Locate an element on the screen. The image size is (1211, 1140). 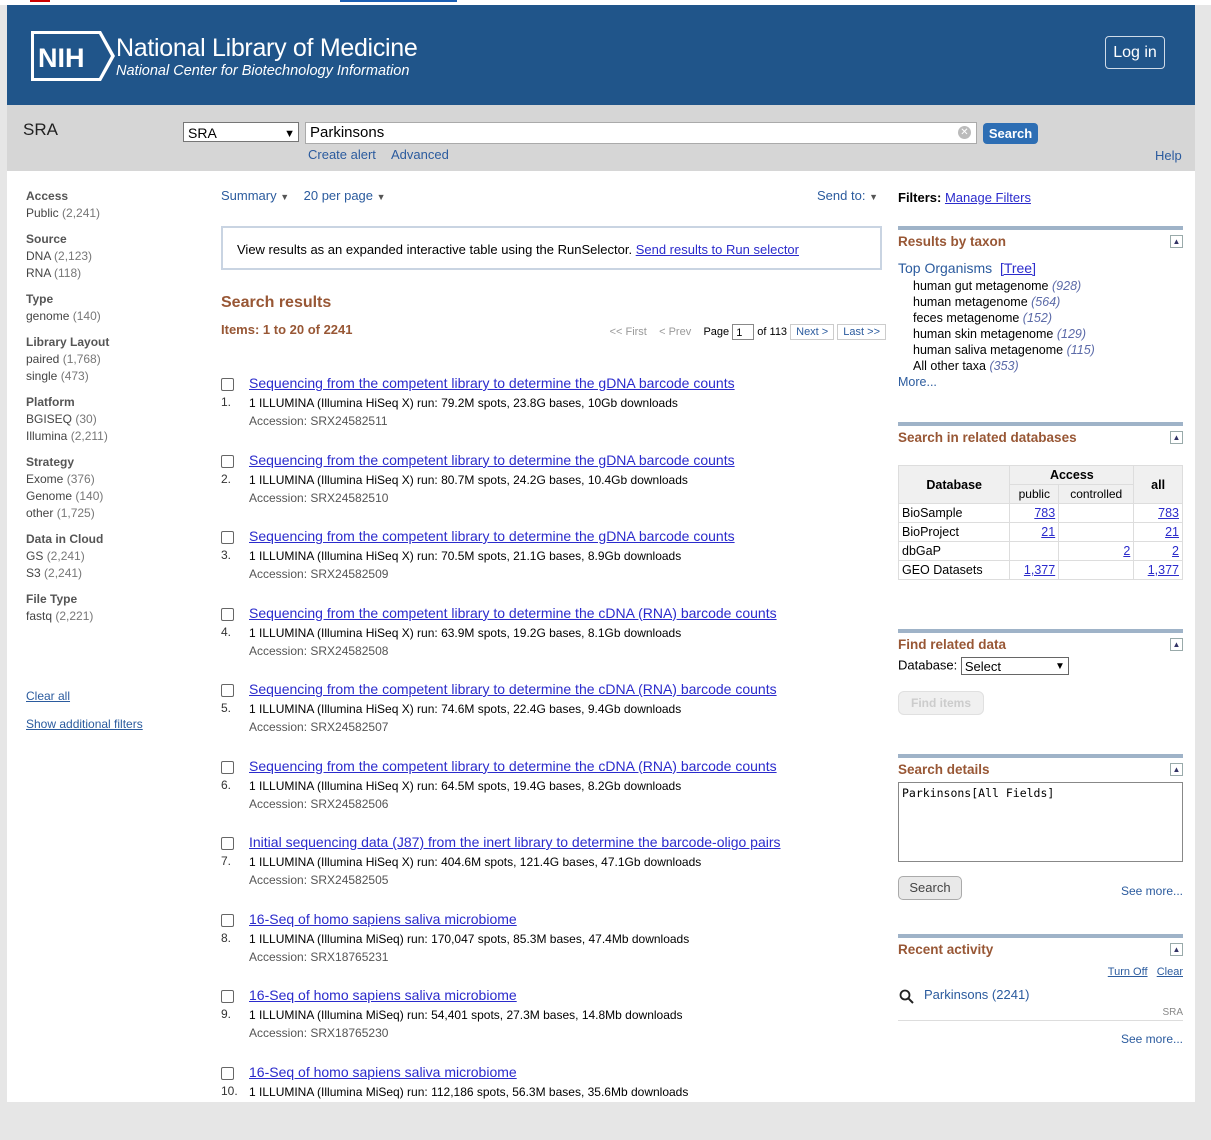
tree-link: [Tree] is located at coordinates (1018, 268).